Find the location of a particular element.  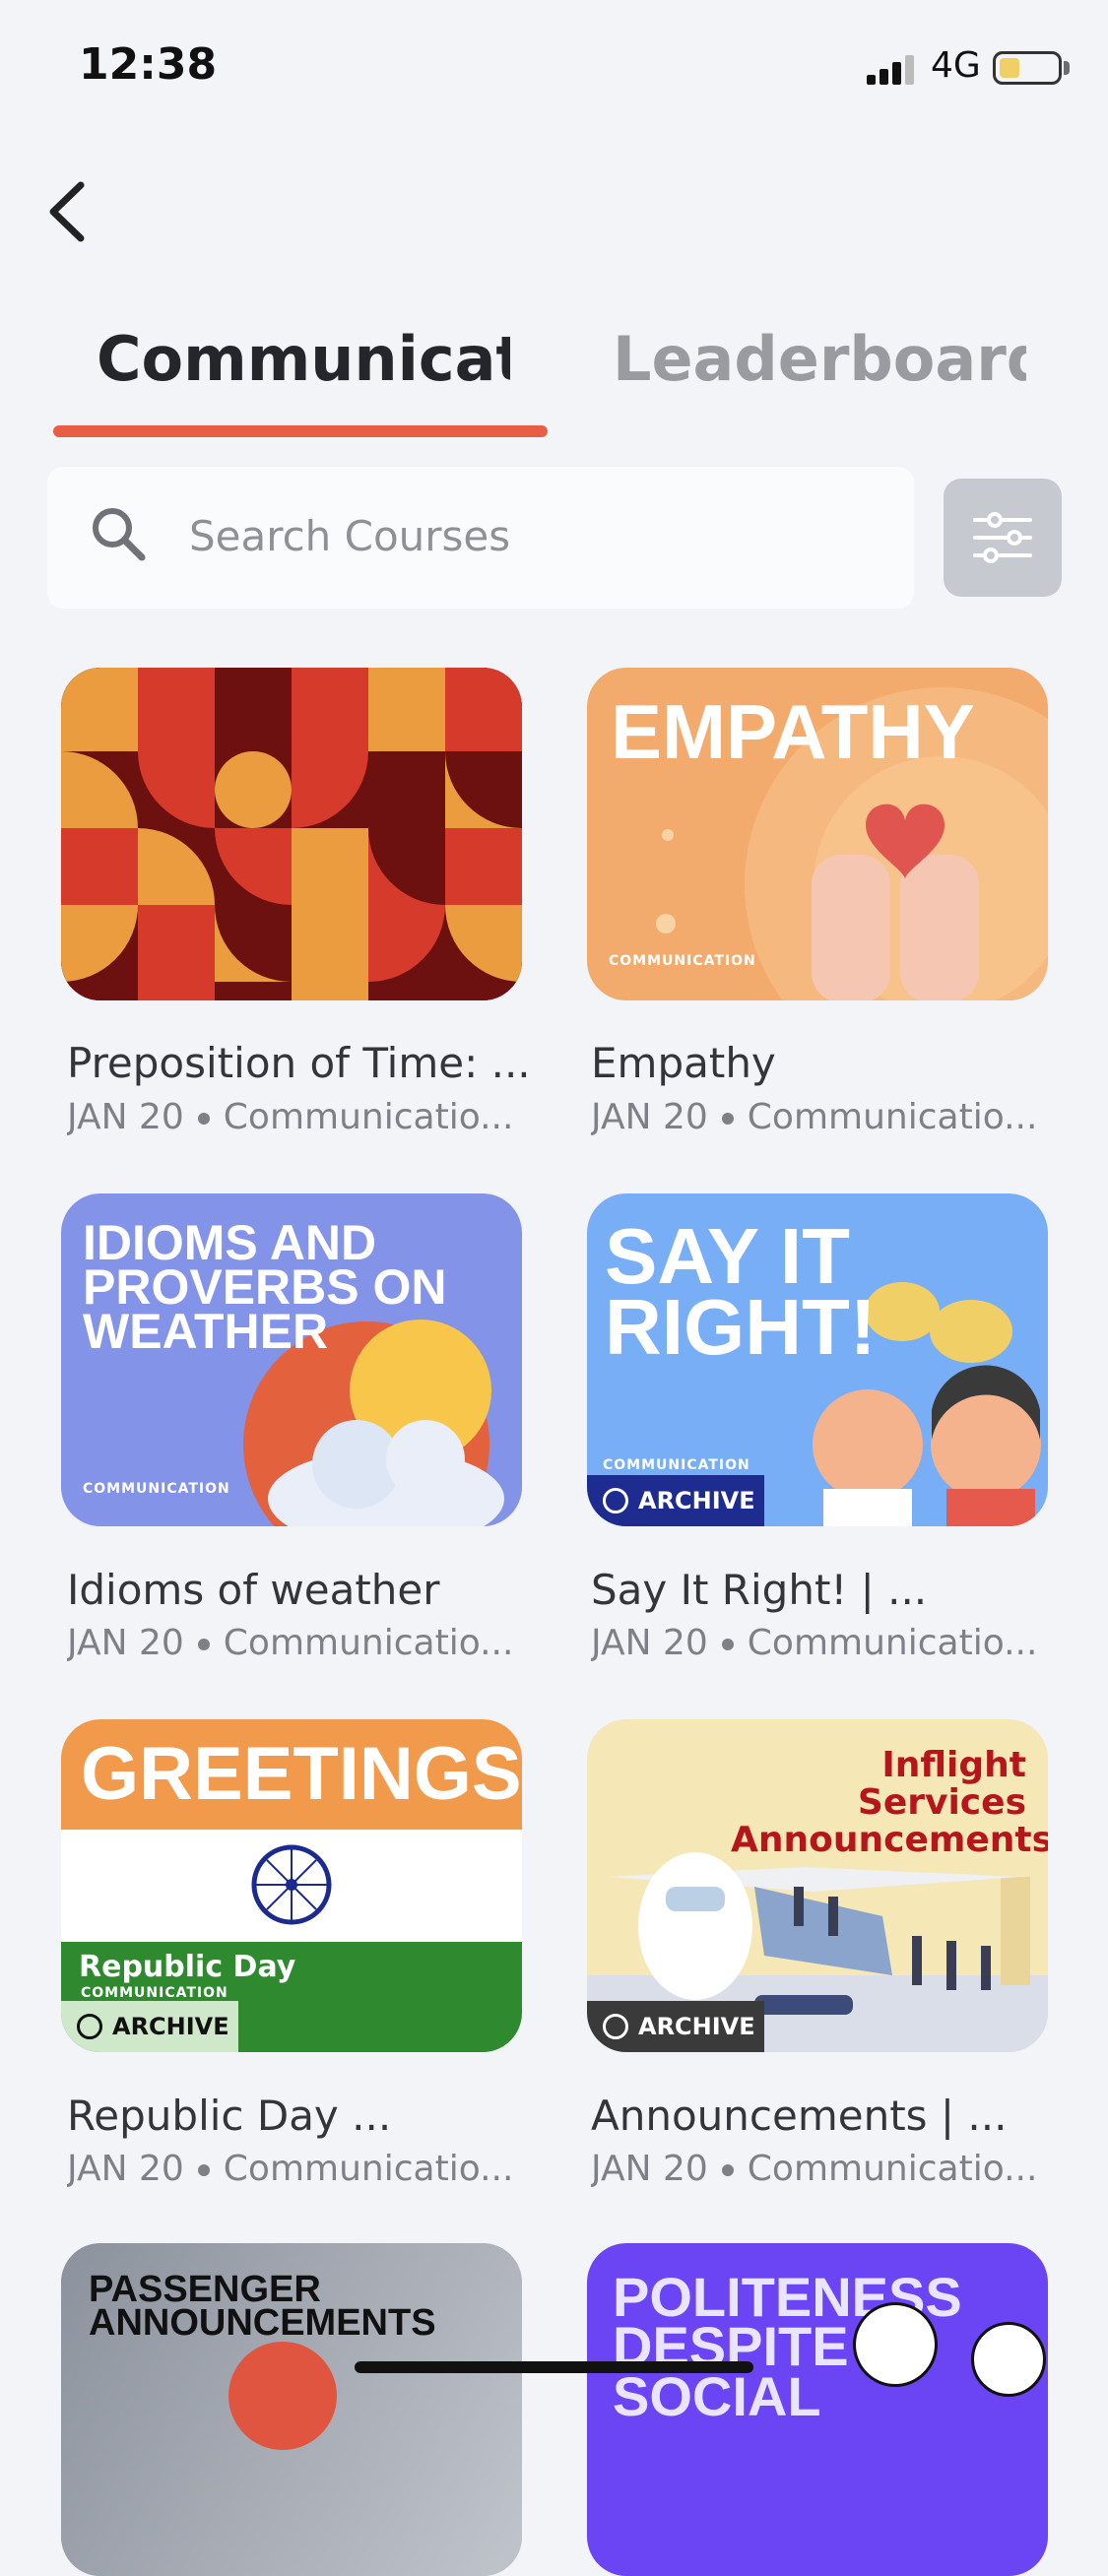

battery-tip is located at coordinates (1067, 68).